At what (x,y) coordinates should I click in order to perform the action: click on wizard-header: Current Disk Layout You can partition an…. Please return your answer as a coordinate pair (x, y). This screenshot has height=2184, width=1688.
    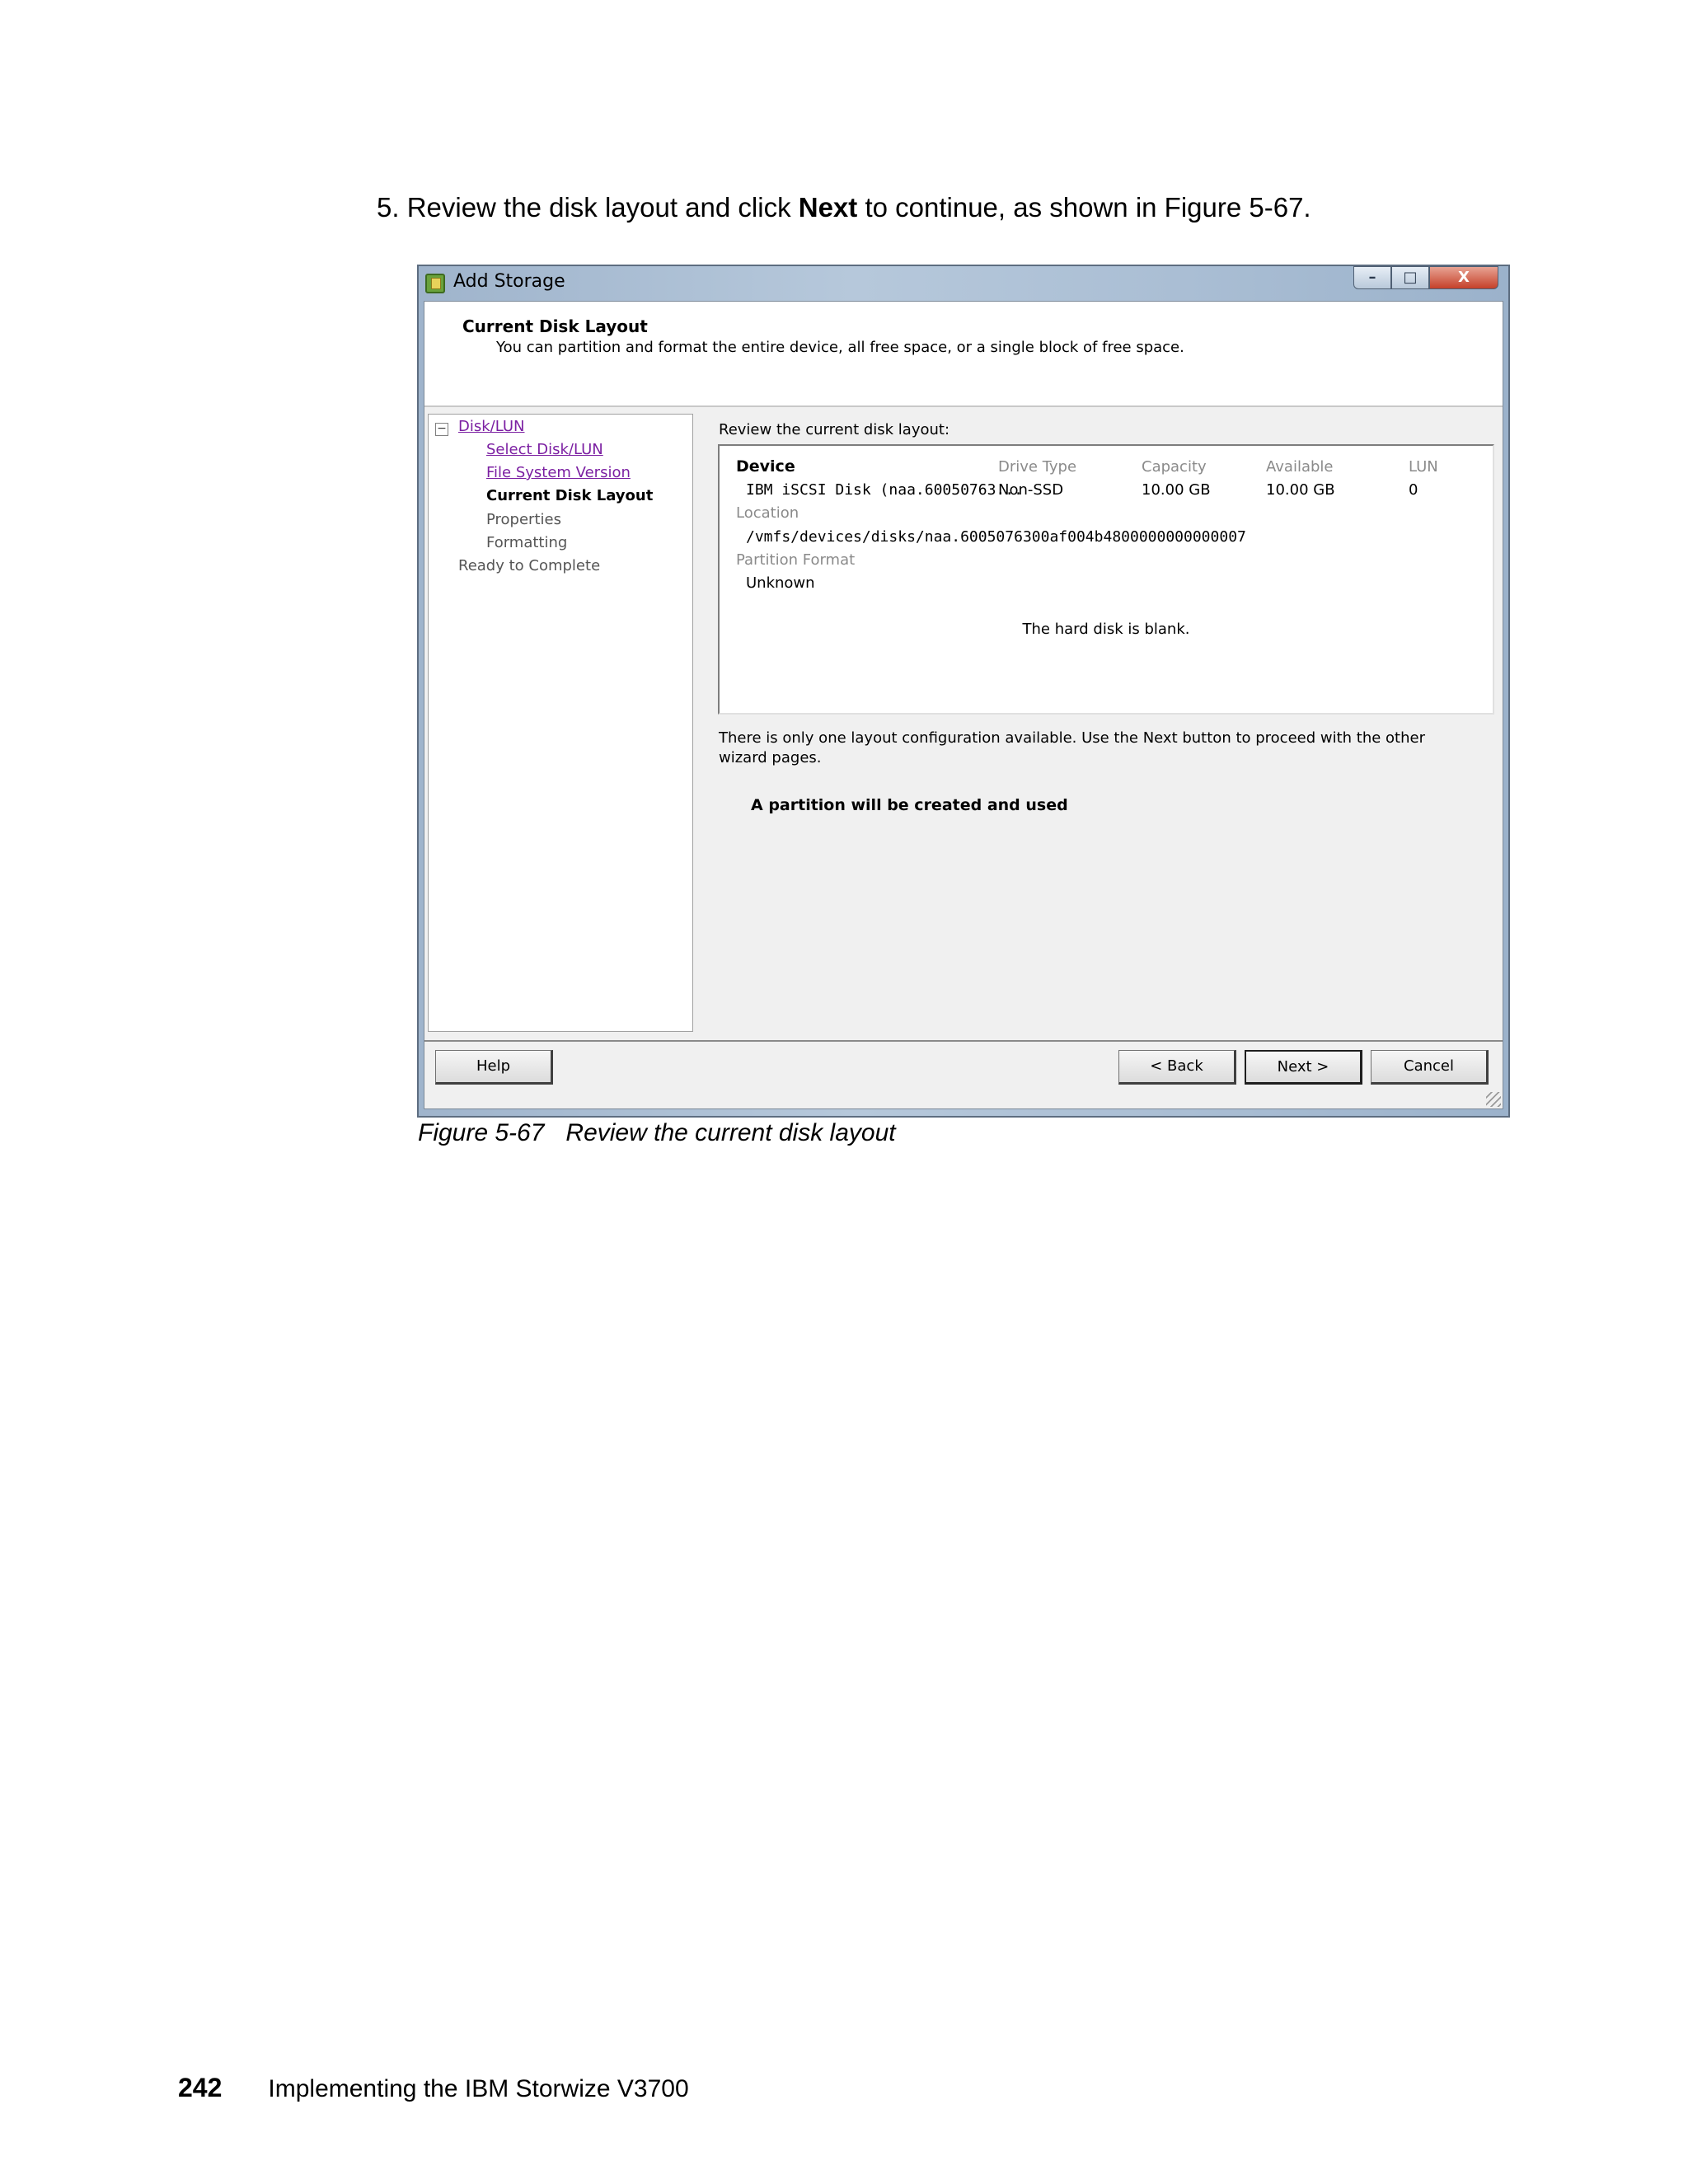
    Looking at the image, I should click on (964, 354).